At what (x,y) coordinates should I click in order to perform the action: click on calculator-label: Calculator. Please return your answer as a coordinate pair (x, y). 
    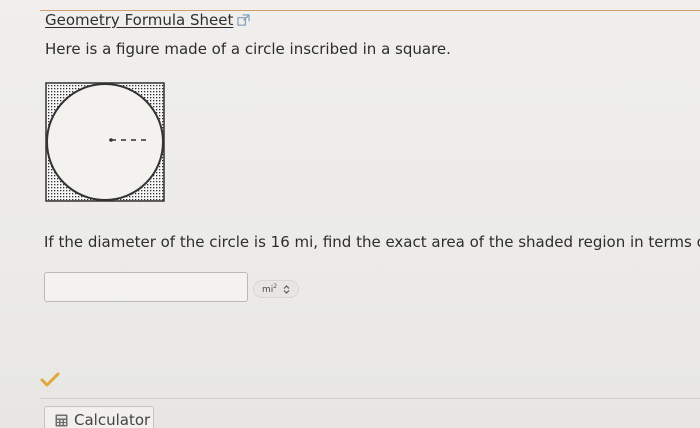
    Looking at the image, I should click on (112, 419).